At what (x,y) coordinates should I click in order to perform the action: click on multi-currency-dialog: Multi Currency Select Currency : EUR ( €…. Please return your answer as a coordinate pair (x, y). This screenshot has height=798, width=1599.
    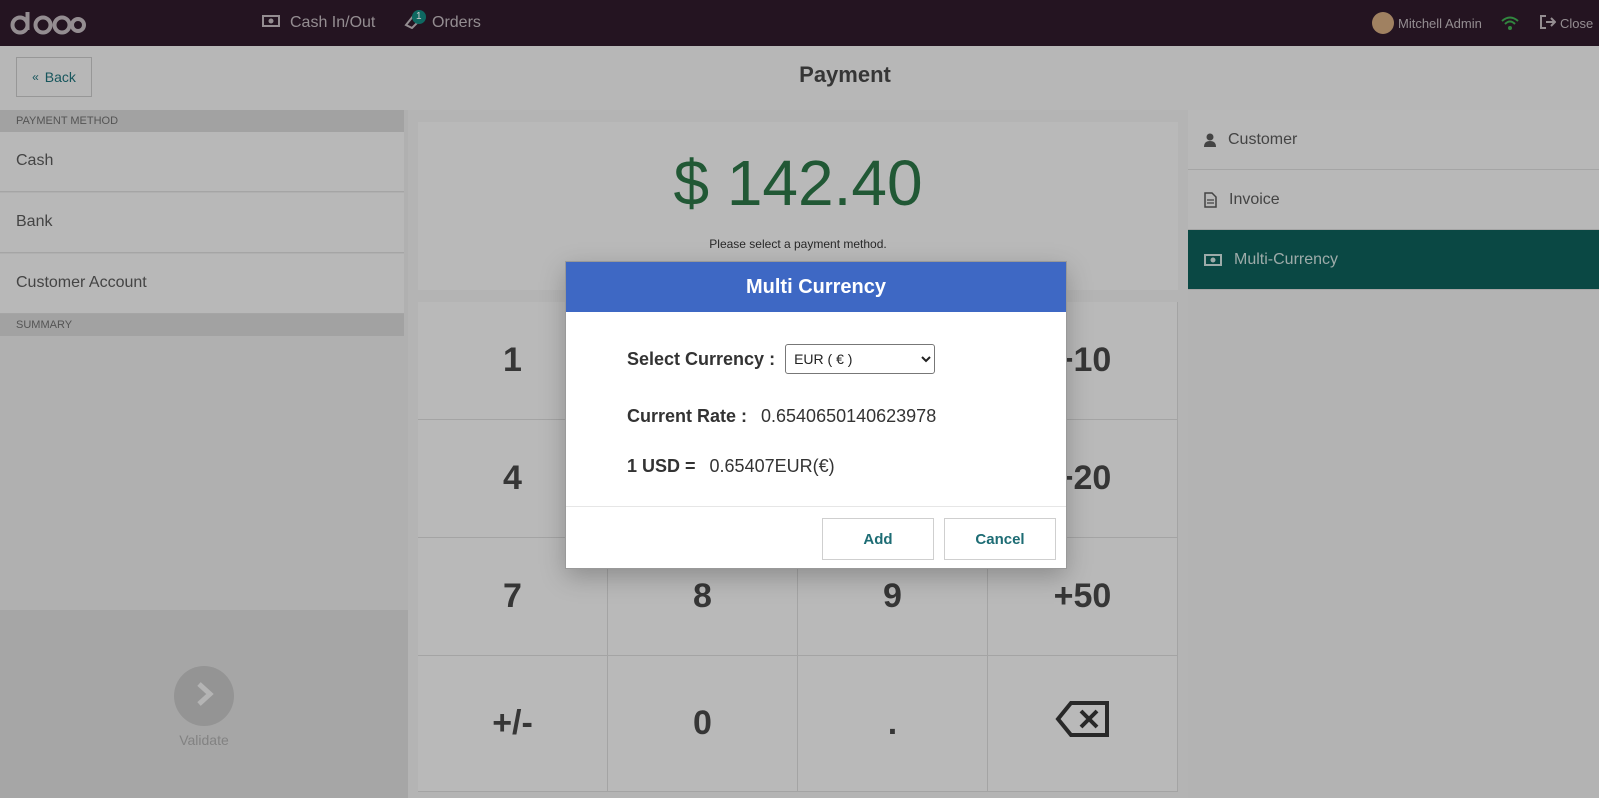
    Looking at the image, I should click on (816, 415).